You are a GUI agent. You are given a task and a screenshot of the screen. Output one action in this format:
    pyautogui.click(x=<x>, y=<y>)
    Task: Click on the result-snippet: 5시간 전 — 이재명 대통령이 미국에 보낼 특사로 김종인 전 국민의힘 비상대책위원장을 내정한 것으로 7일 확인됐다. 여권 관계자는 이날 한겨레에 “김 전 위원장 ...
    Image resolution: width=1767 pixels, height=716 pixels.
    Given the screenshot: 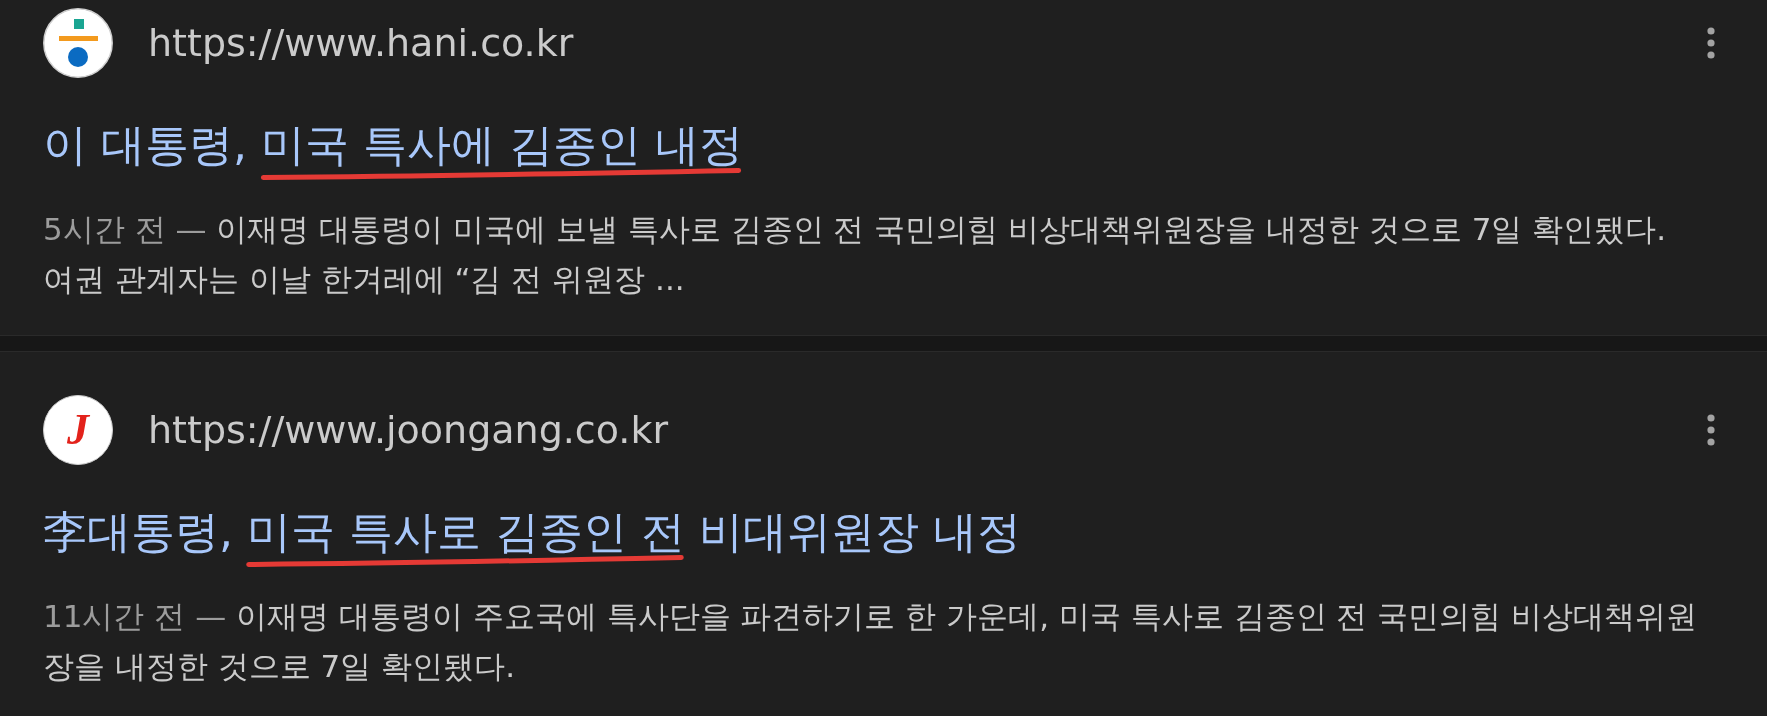 What is the action you would take?
    pyautogui.click(x=855, y=254)
    